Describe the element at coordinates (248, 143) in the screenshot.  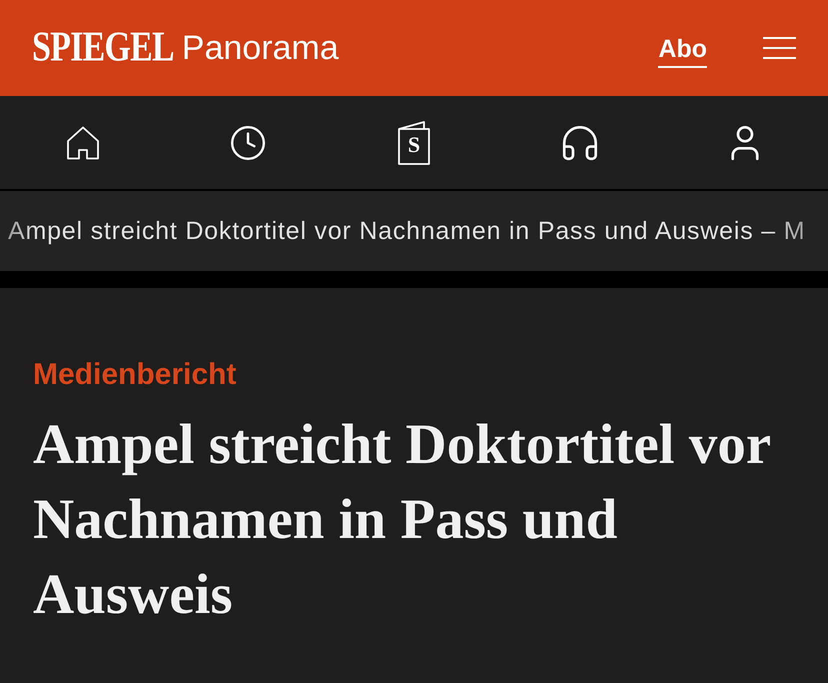
I see `clock-icon` at that location.